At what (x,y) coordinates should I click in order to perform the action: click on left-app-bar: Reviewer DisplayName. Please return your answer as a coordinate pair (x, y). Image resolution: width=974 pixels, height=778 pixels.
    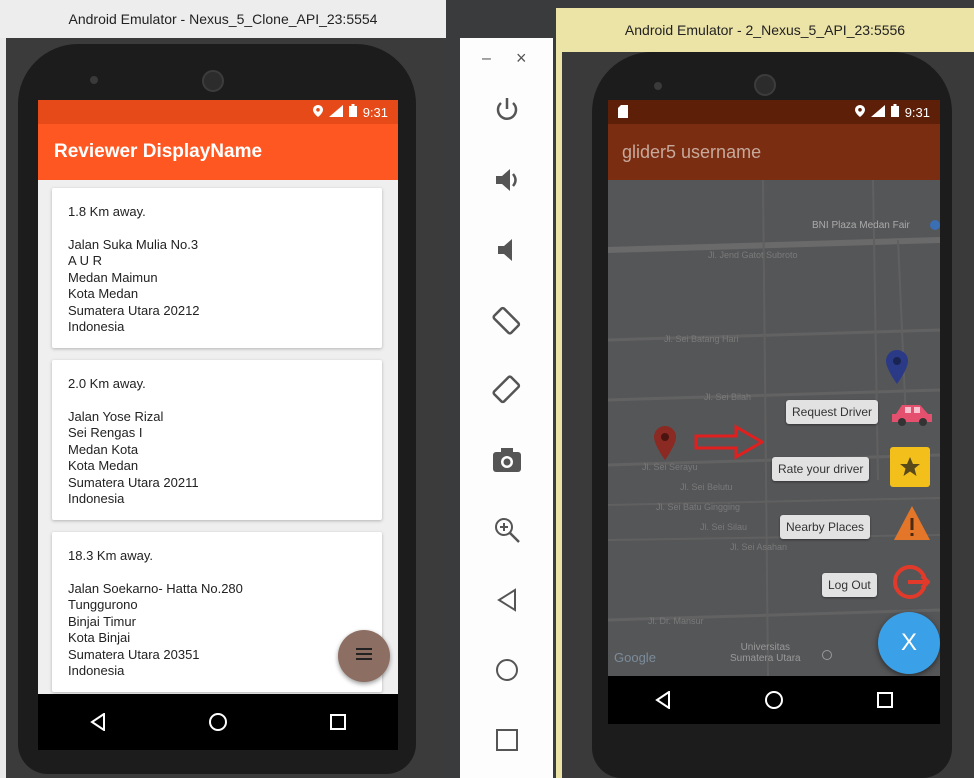
    Looking at the image, I should click on (218, 152).